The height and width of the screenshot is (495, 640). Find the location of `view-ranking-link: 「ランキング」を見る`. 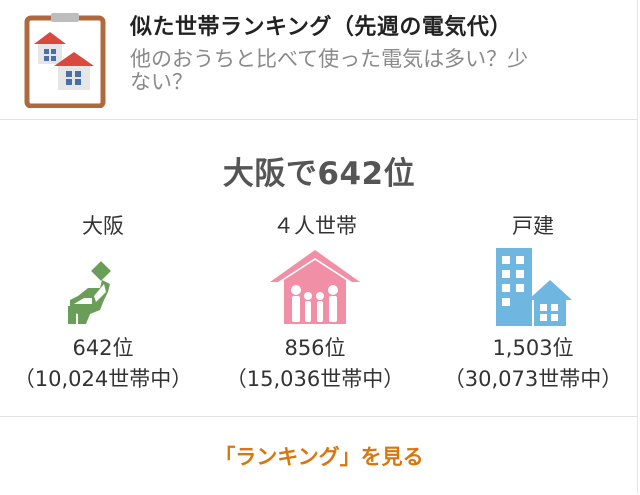

view-ranking-link: 「ランキング」を見る is located at coordinates (319, 456).